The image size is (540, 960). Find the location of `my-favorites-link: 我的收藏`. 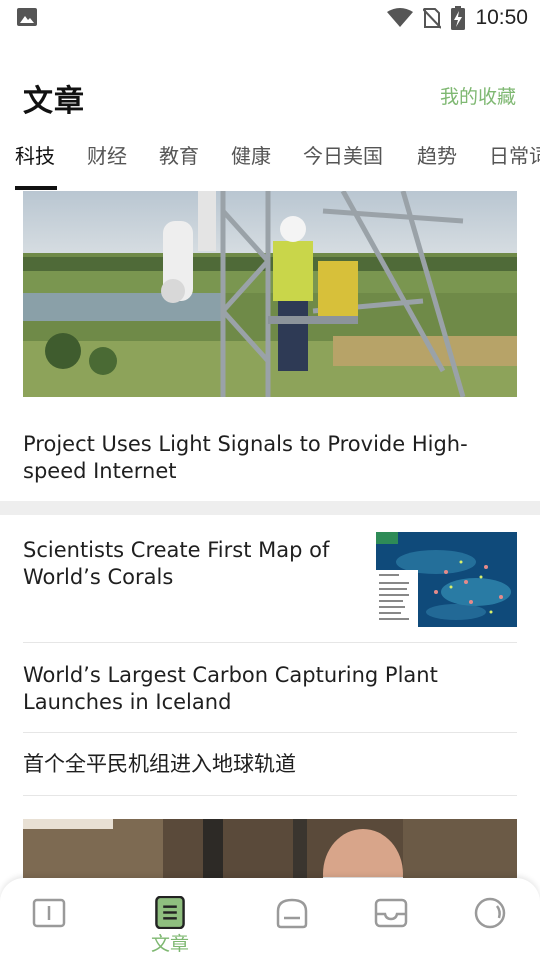

my-favorites-link: 我的收藏 is located at coordinates (478, 95).